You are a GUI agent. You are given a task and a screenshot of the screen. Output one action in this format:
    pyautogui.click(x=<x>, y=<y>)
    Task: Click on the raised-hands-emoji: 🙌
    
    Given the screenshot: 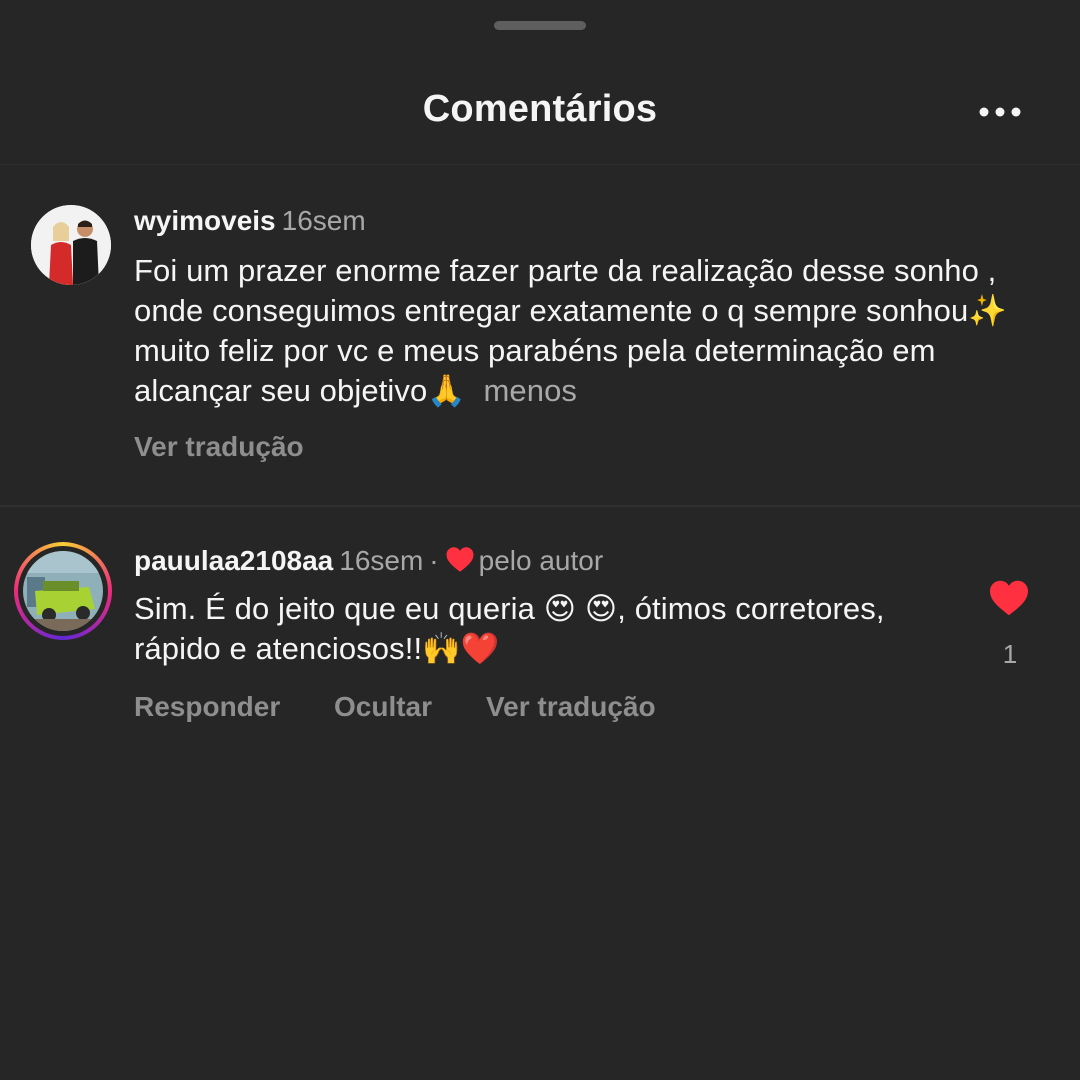 What is the action you would take?
    pyautogui.click(x=441, y=649)
    